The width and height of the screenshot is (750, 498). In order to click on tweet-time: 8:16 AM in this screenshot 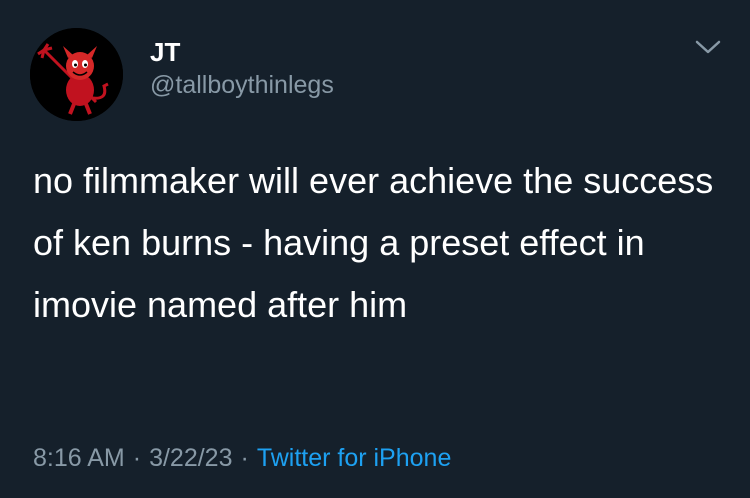, I will do `click(79, 458)`.